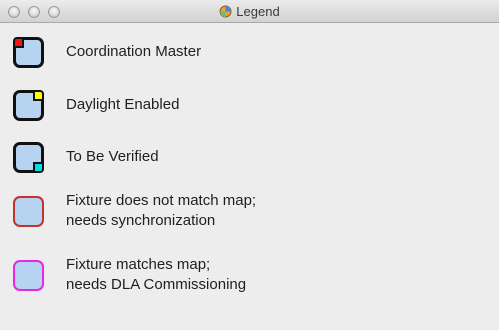 The width and height of the screenshot is (499, 330). What do you see at coordinates (18, 42) in the screenshot?
I see `red-corner-marker` at bounding box center [18, 42].